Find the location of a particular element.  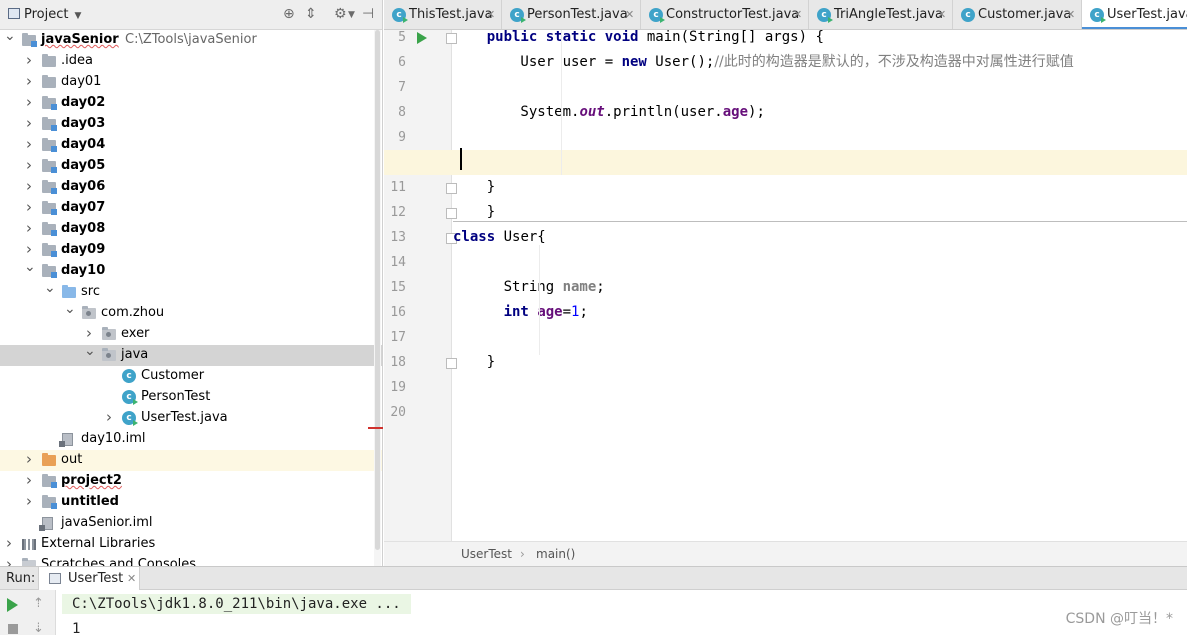

editor-tab: c Customer.java ✕ is located at coordinates (1017, 14).